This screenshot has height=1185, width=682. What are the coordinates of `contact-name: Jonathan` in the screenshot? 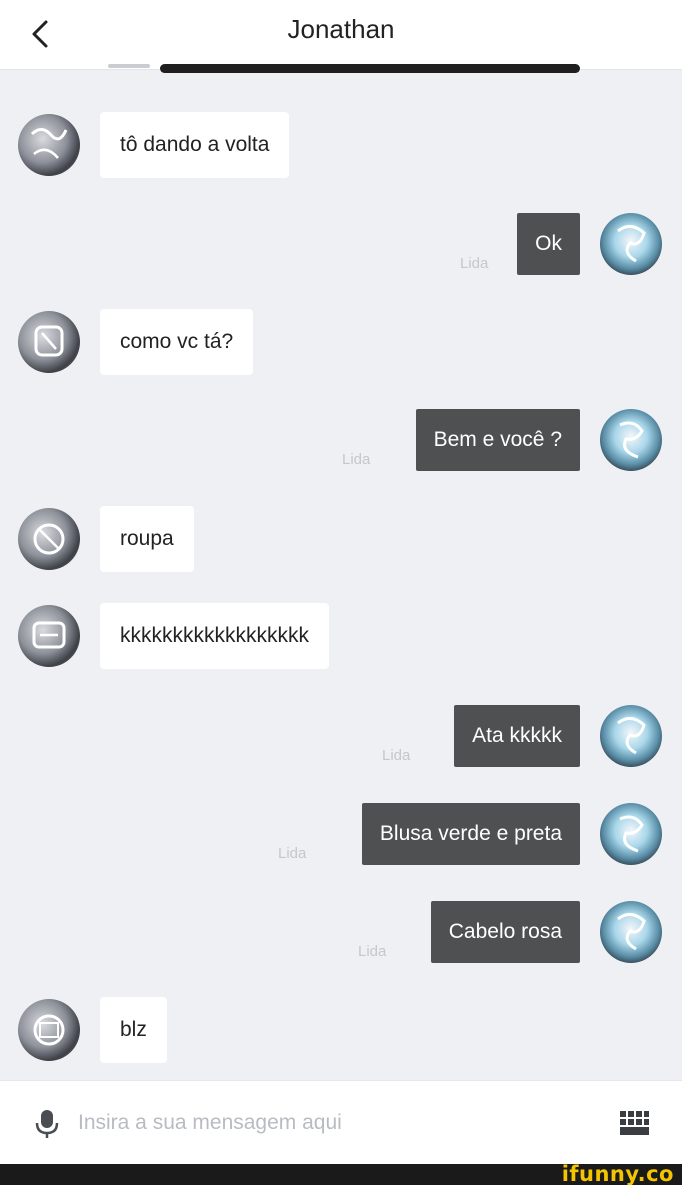 It's located at (341, 29).